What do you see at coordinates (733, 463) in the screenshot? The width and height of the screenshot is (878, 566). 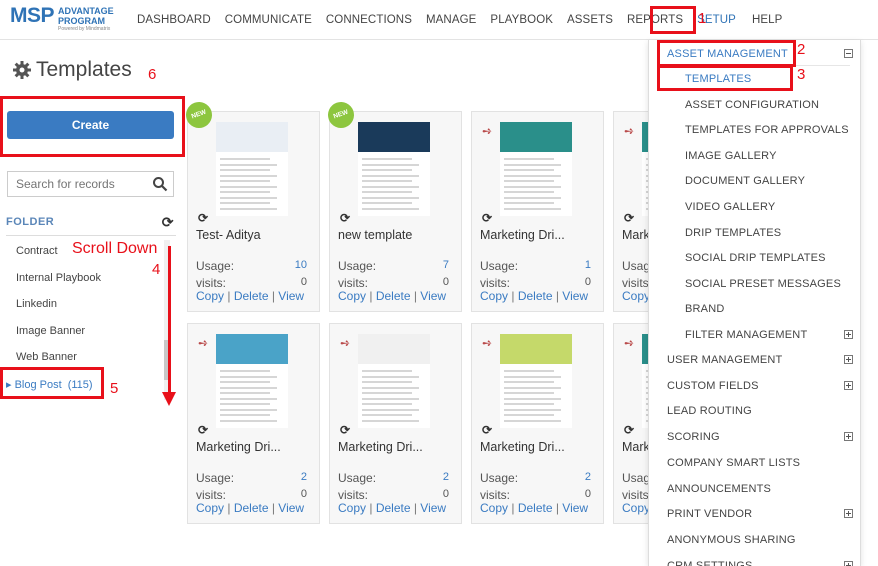 I see `menu-item: COMPANY SMART LISTS` at bounding box center [733, 463].